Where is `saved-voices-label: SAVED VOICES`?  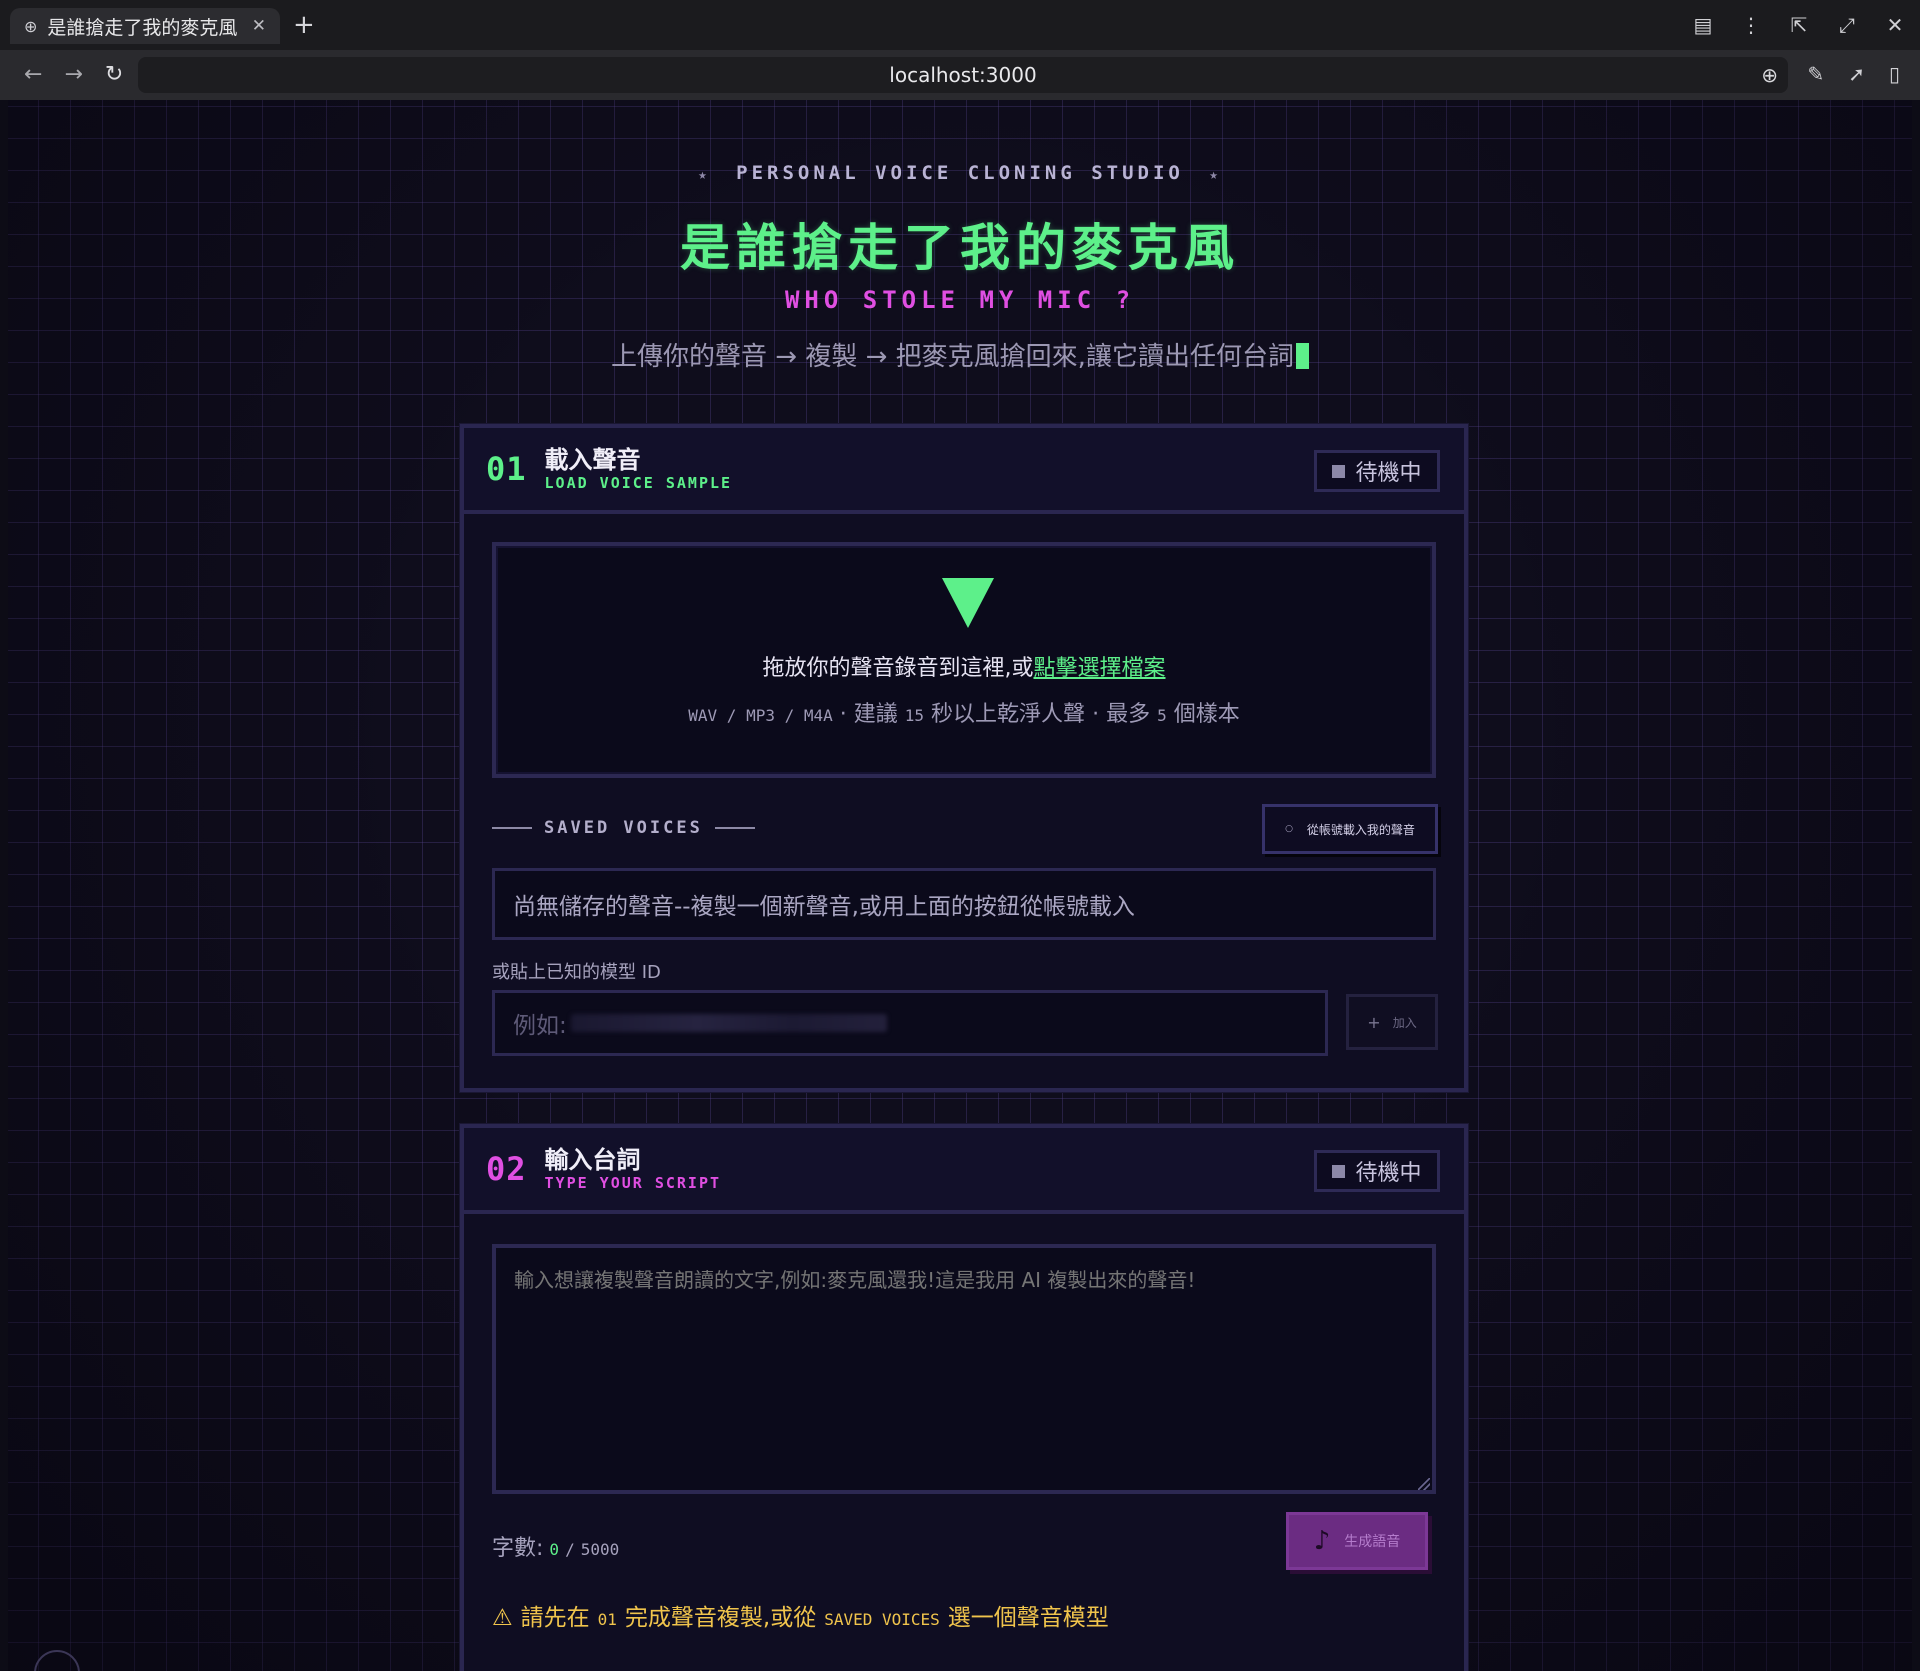
saved-voices-label: SAVED VOICES is located at coordinates (623, 828).